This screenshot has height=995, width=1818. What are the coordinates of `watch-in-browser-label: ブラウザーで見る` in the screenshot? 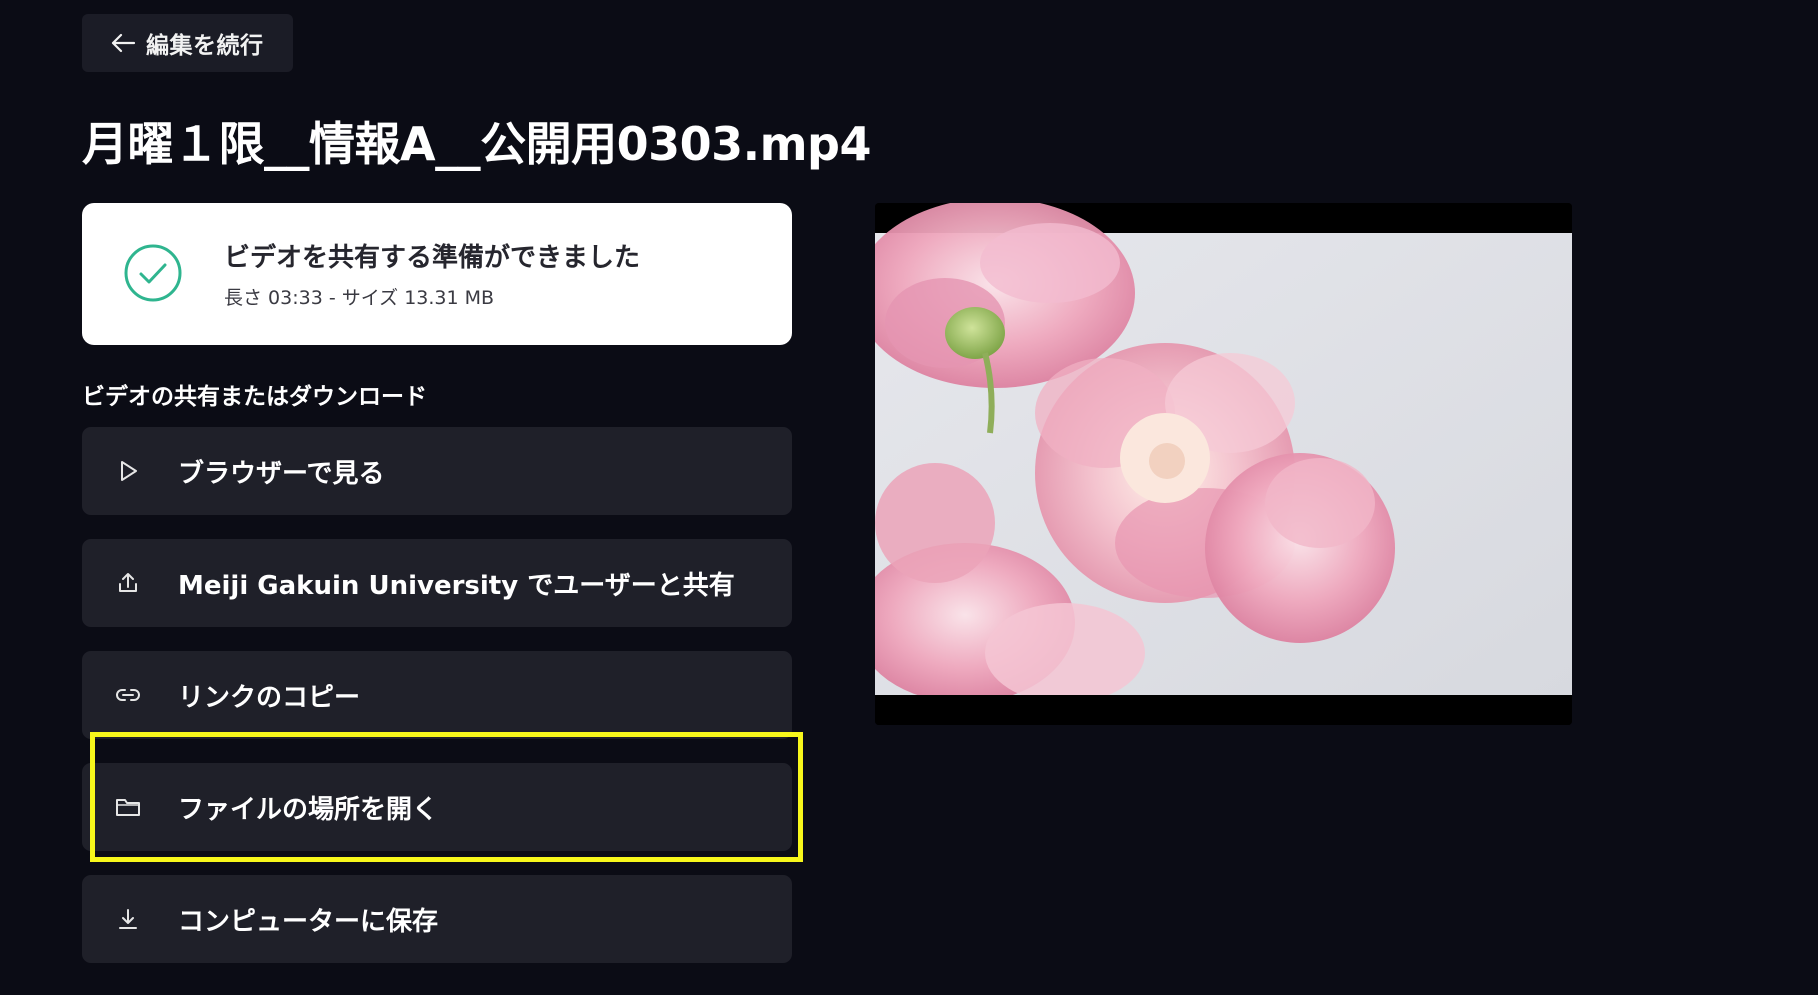 It's located at (281, 473).